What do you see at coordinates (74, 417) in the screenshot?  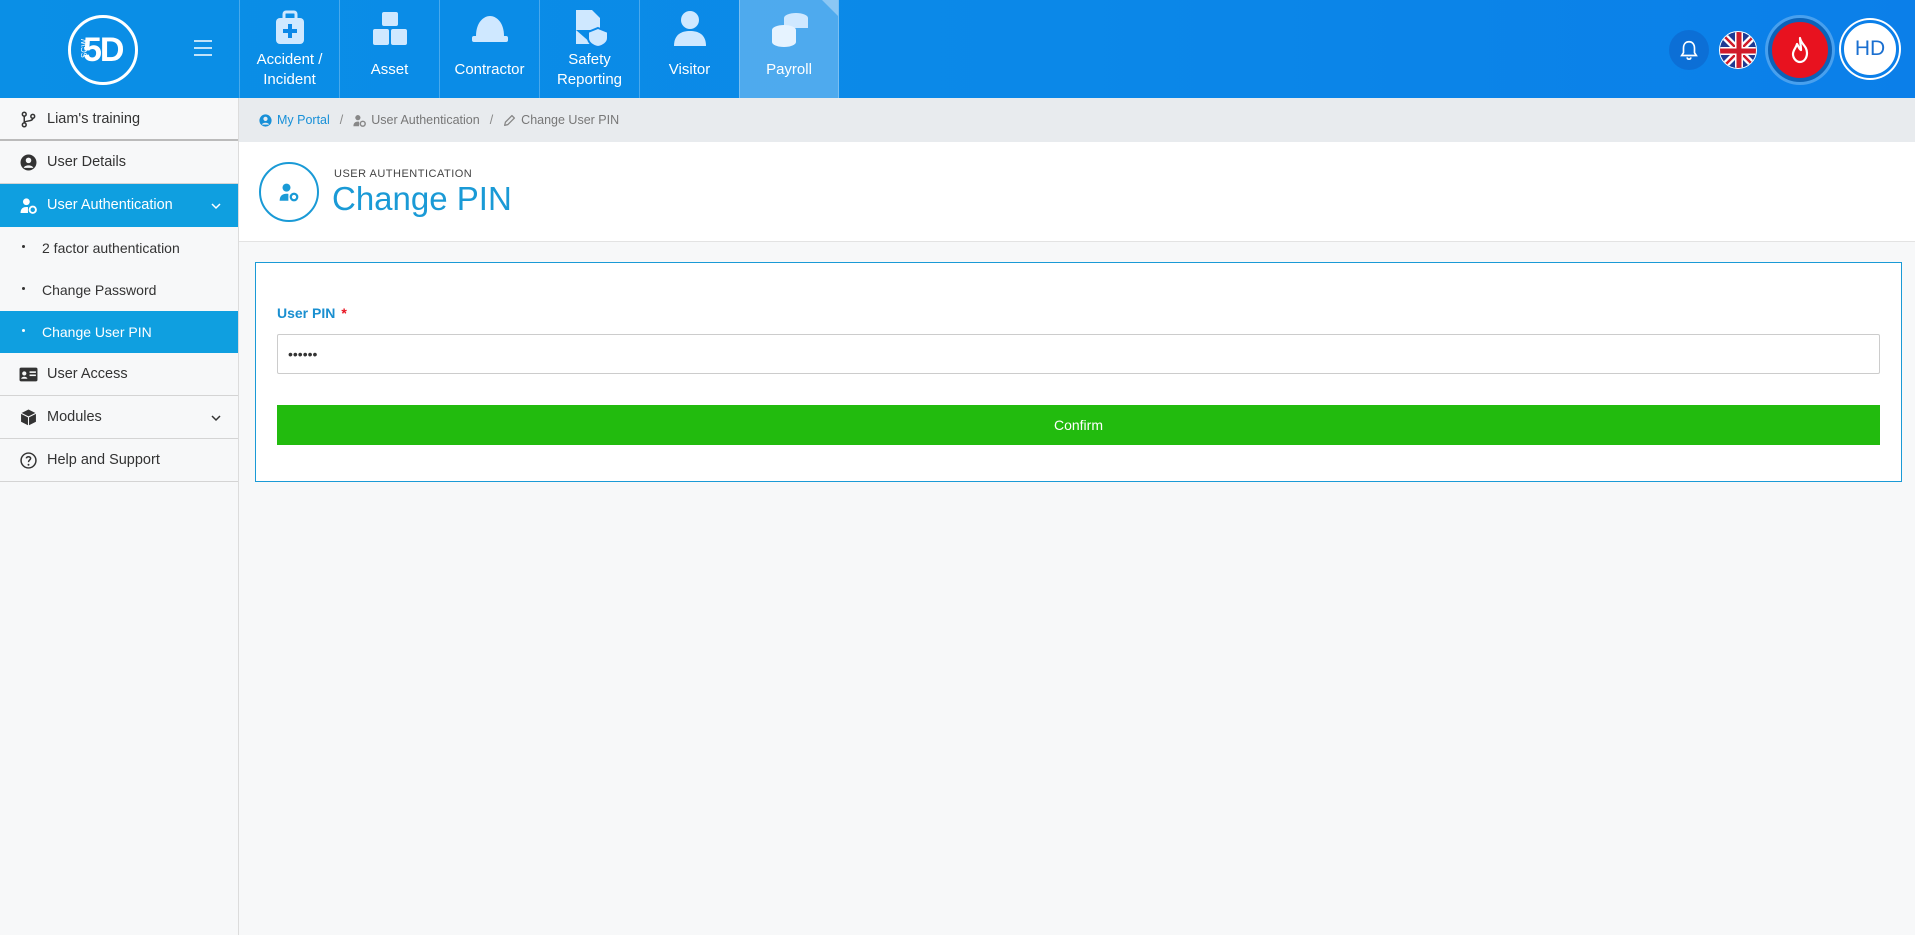 I see `sidebar-item-label: Modules` at bounding box center [74, 417].